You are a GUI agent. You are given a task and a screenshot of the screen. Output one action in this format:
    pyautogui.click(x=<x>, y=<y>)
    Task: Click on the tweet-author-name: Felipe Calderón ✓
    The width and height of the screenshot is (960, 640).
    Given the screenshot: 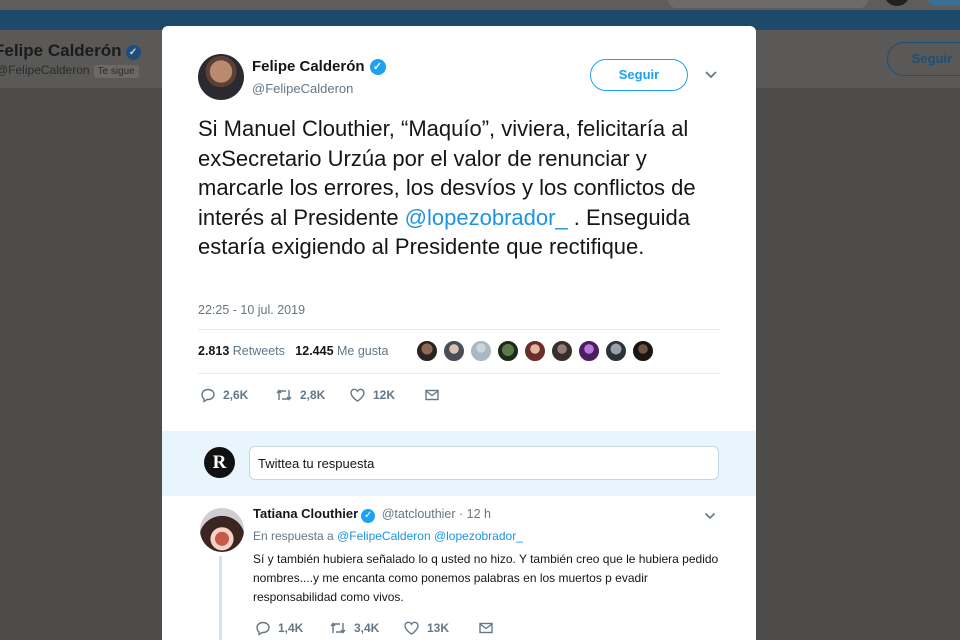 What is the action you would take?
    pyautogui.click(x=319, y=66)
    